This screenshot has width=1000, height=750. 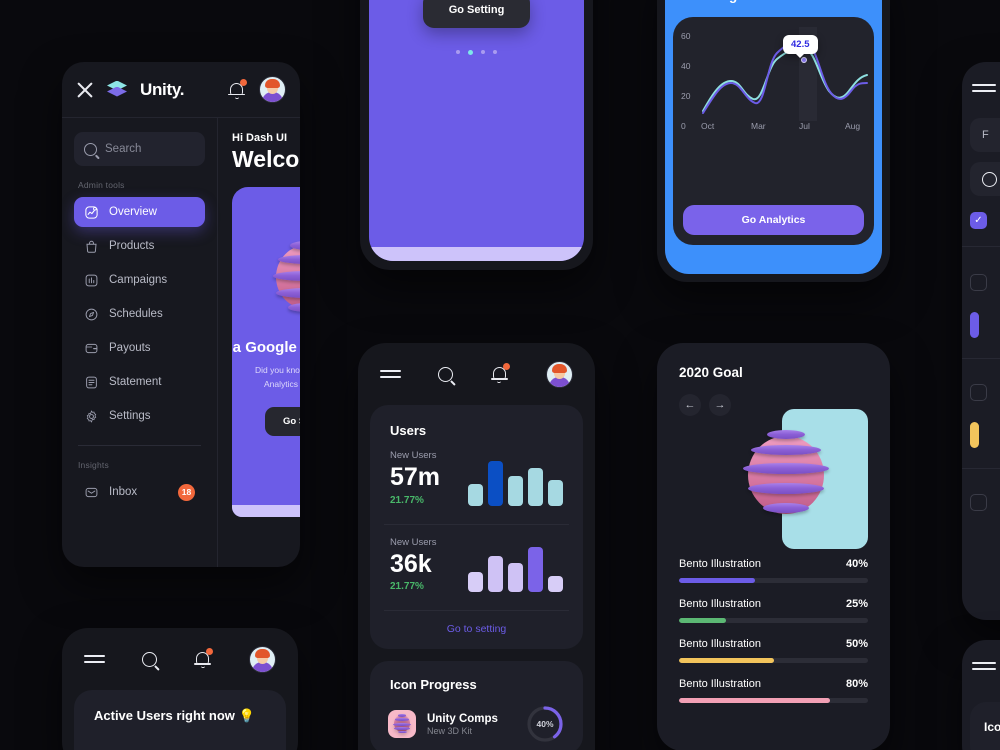 What do you see at coordinates (985, 135) in the screenshot?
I see `panel-pill-text: F` at bounding box center [985, 135].